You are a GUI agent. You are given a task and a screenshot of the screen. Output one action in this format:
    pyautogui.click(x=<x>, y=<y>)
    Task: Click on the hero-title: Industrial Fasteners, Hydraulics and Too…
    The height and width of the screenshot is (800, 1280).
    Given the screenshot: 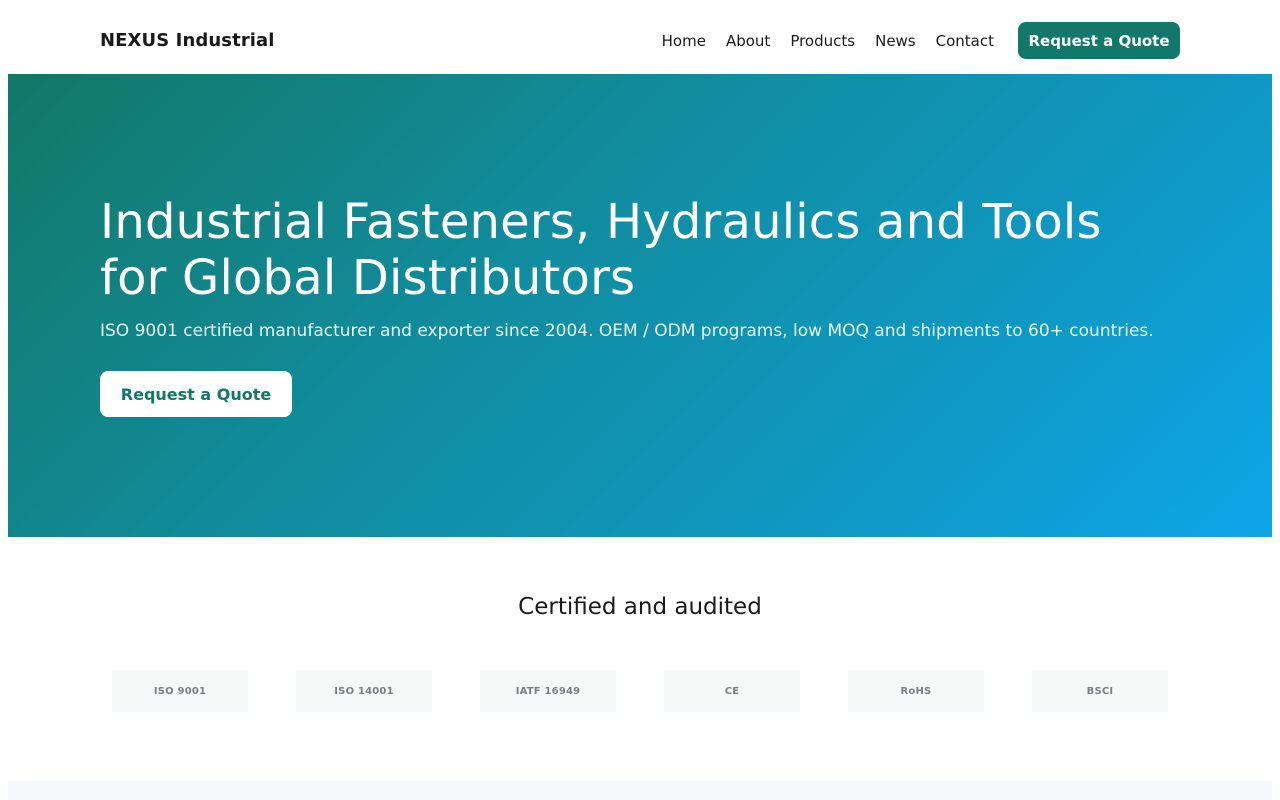 What is the action you would take?
    pyautogui.click(x=601, y=250)
    